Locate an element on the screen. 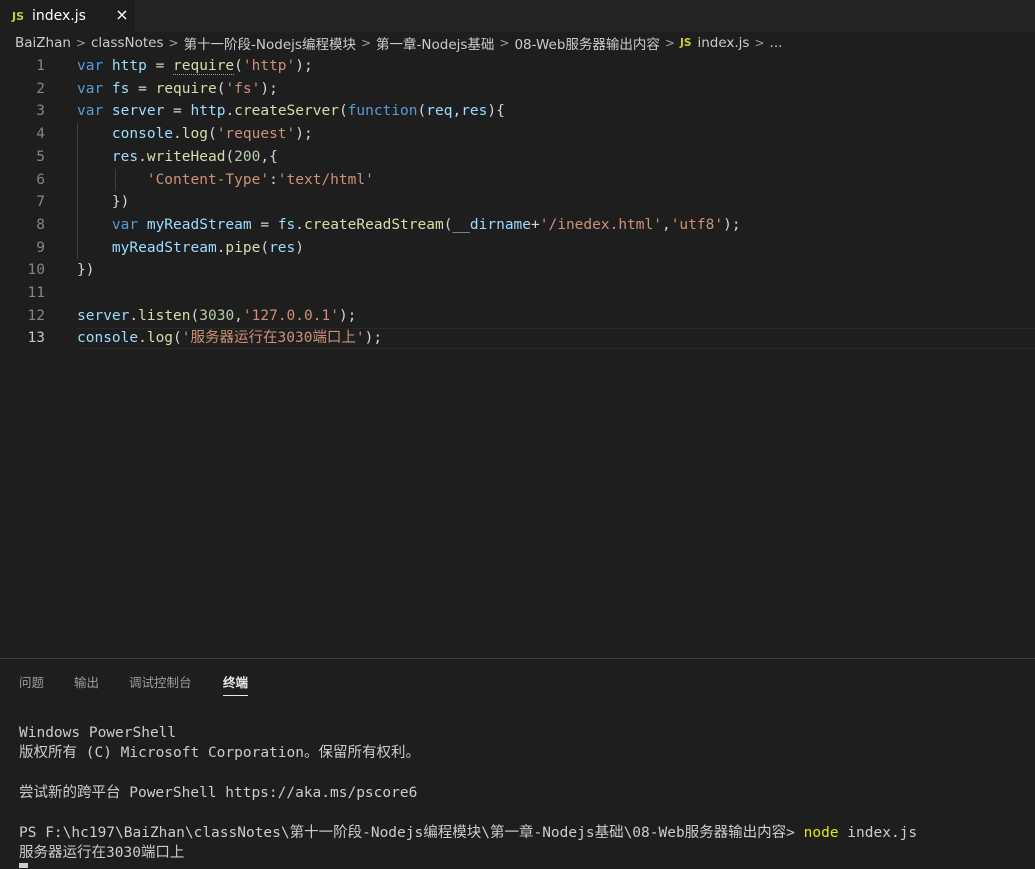  breadcrumb-item: BaiZhan is located at coordinates (43, 43).